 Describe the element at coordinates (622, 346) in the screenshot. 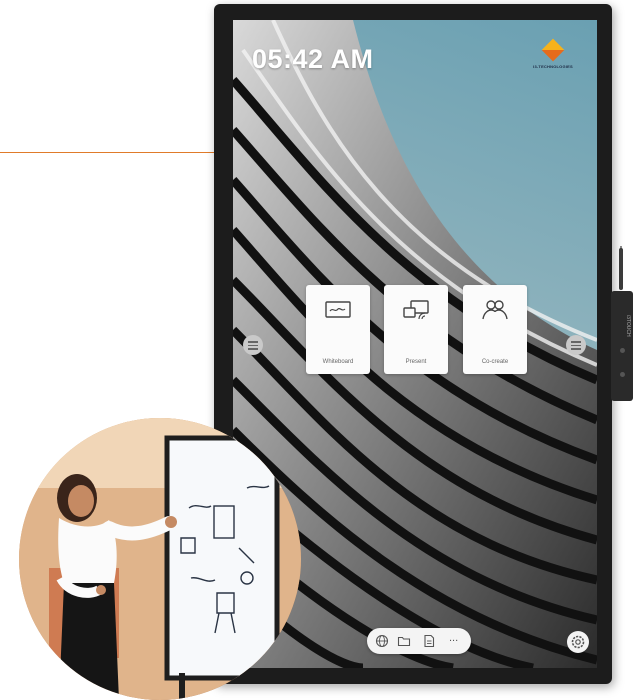

I see `pen-holder-clip` at that location.